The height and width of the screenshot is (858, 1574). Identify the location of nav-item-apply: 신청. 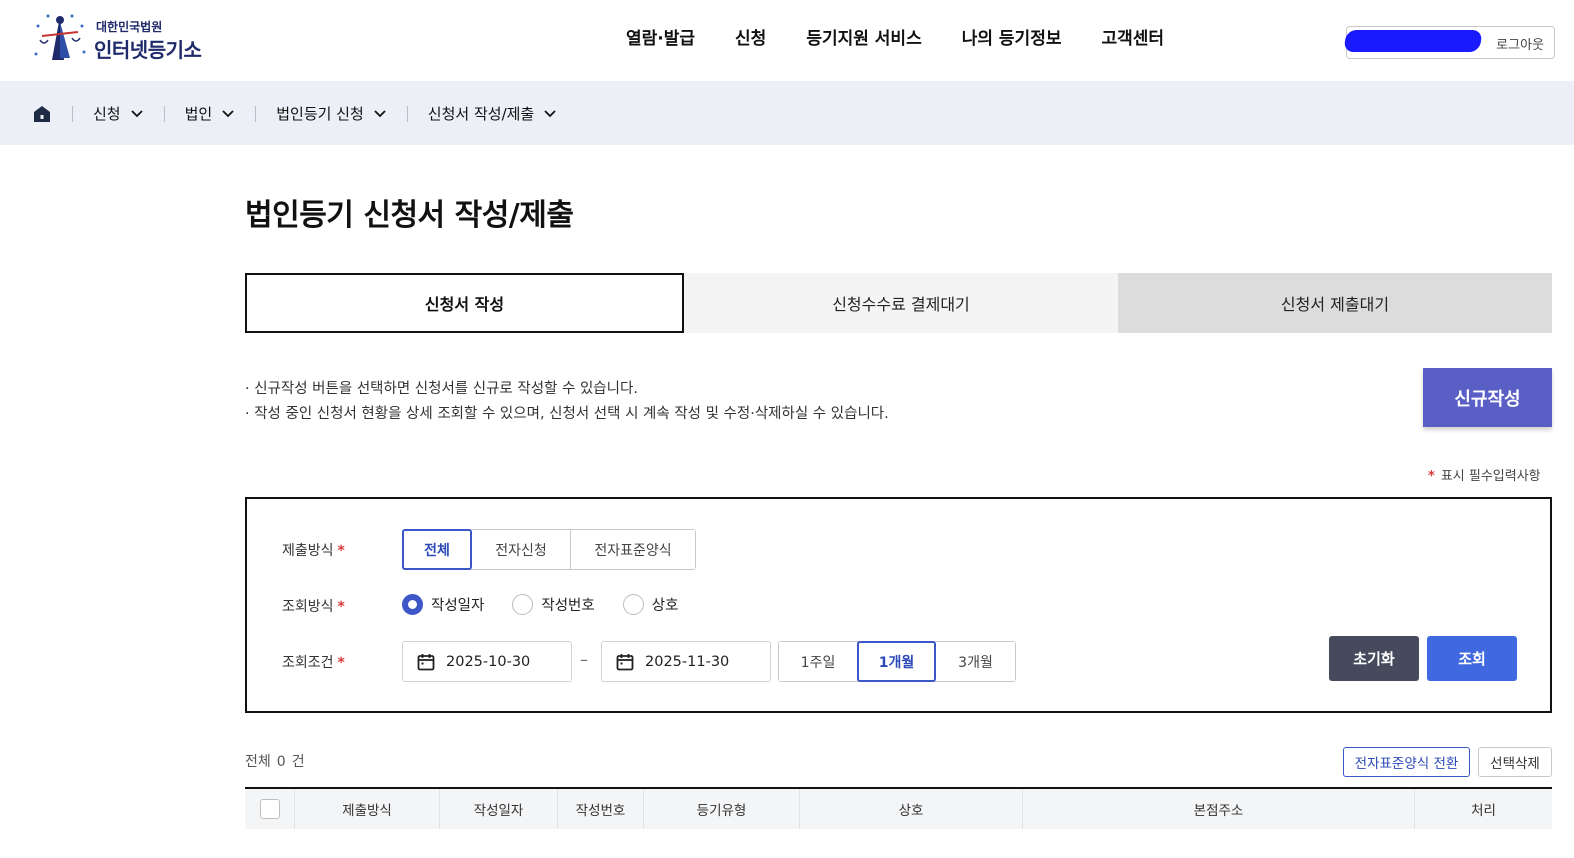
(750, 36).